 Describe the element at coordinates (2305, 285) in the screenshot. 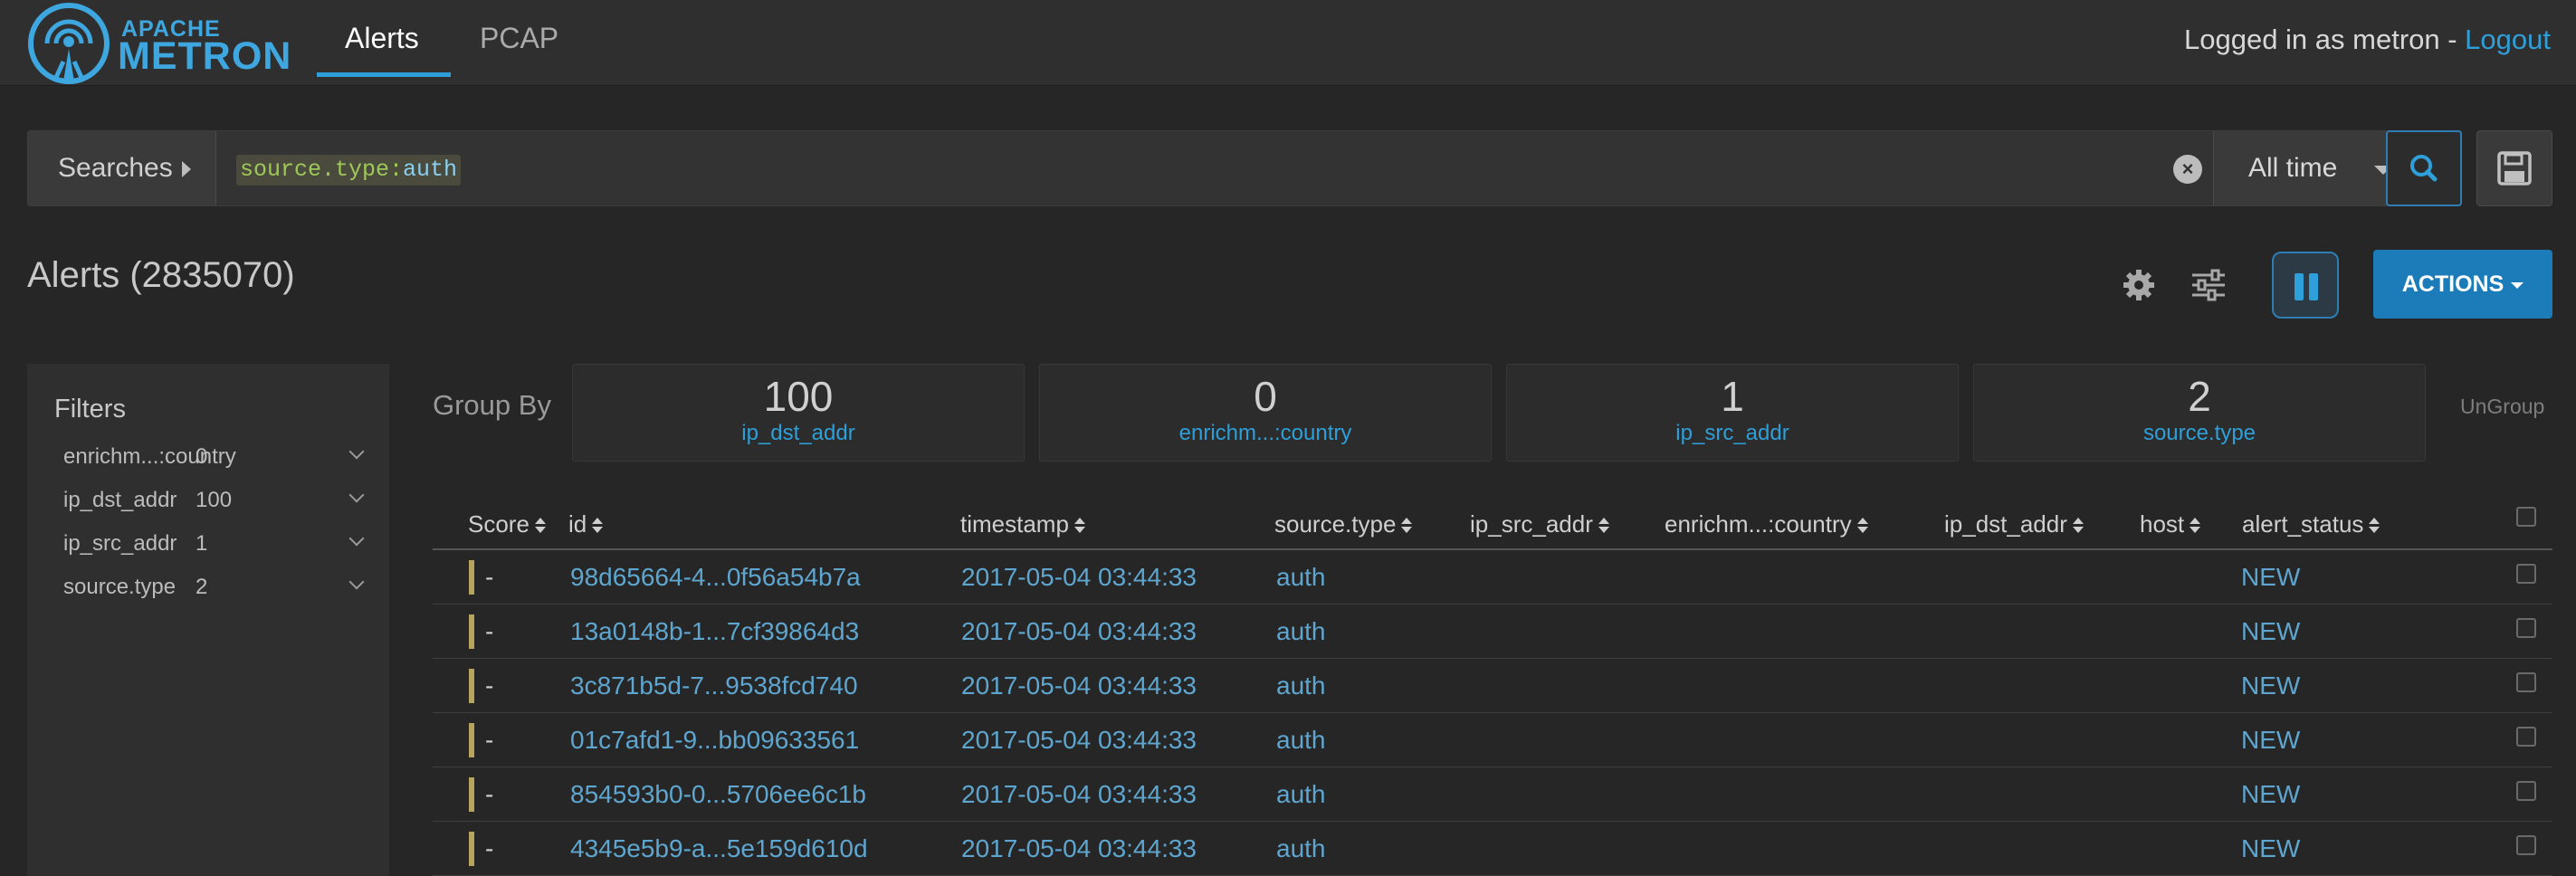

I see `pause-button` at that location.